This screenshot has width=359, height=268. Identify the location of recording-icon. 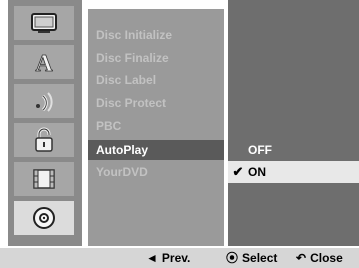
(44, 179).